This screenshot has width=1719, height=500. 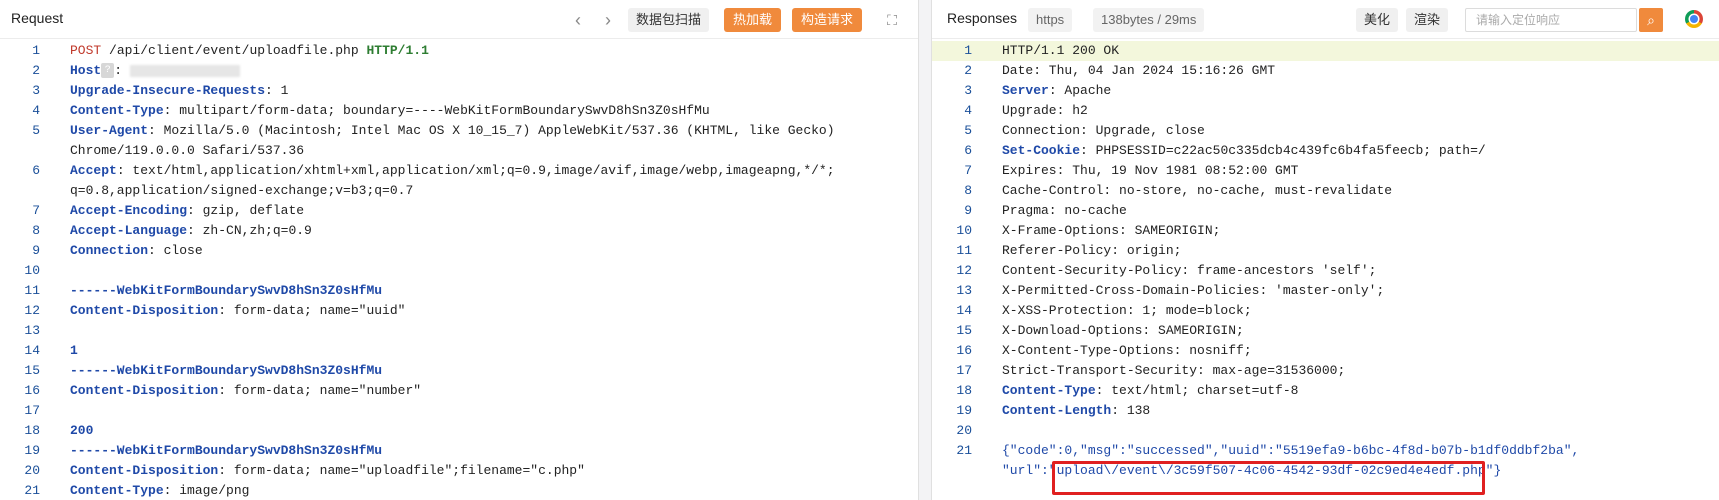 I want to click on code-token: : gzip, deflate, so click(x=246, y=210).